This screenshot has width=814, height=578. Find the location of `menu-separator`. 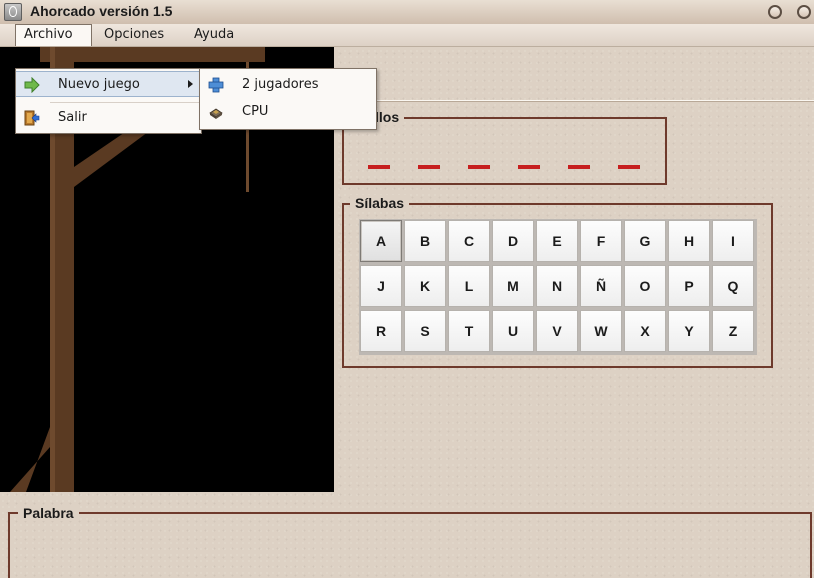

menu-separator is located at coordinates (124, 102).